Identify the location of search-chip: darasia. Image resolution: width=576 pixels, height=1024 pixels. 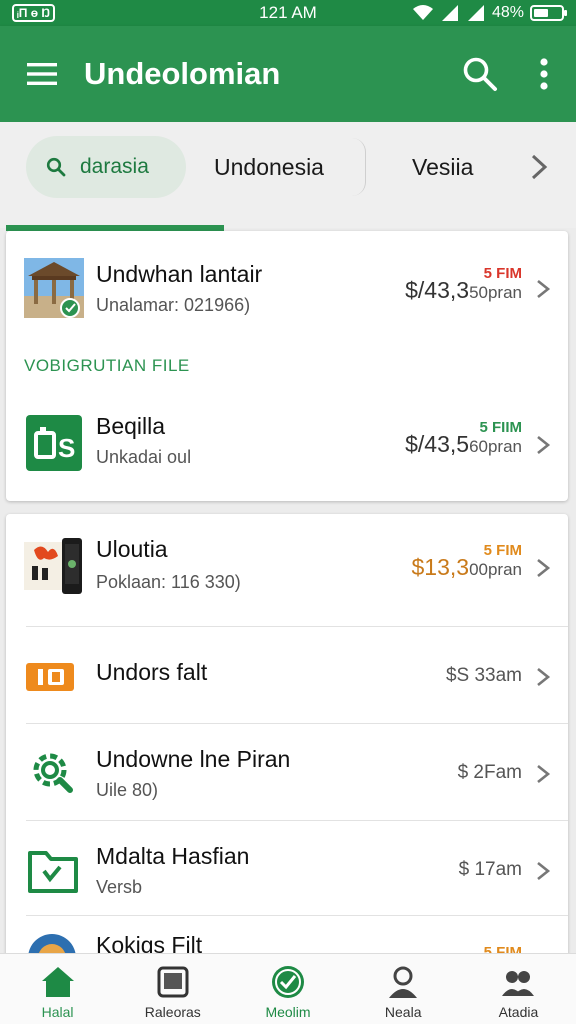
(106, 167).